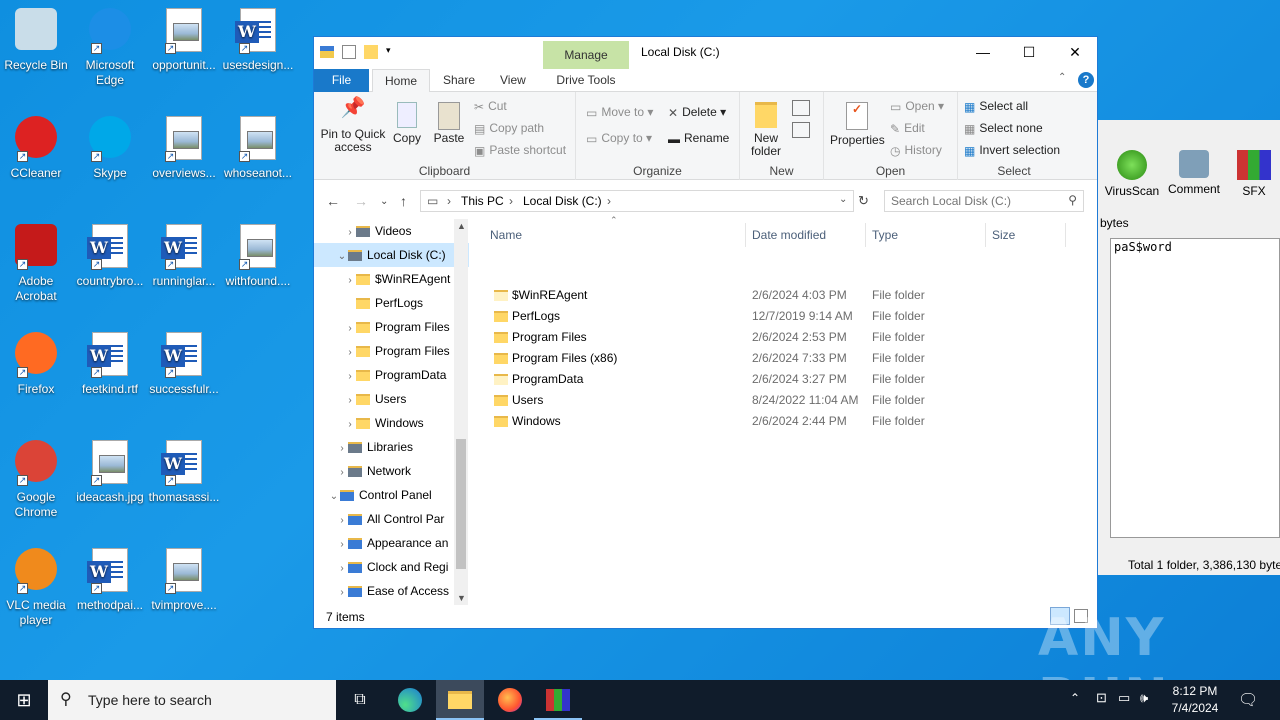 The height and width of the screenshot is (720, 1280). Describe the element at coordinates (482, 201) in the screenshot. I see `breadcrumb-this-pc: This PC` at that location.